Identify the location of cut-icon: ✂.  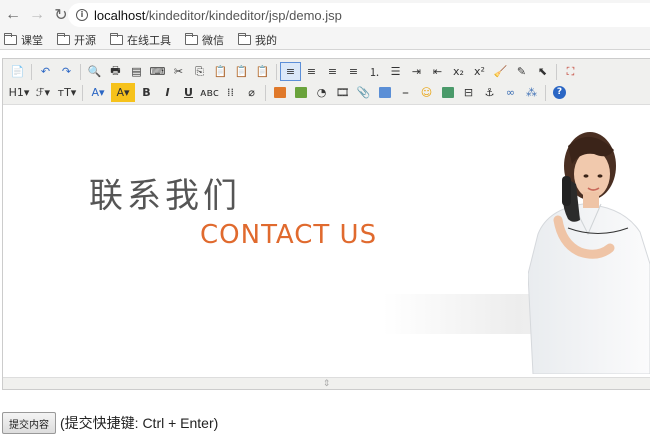
(178, 71).